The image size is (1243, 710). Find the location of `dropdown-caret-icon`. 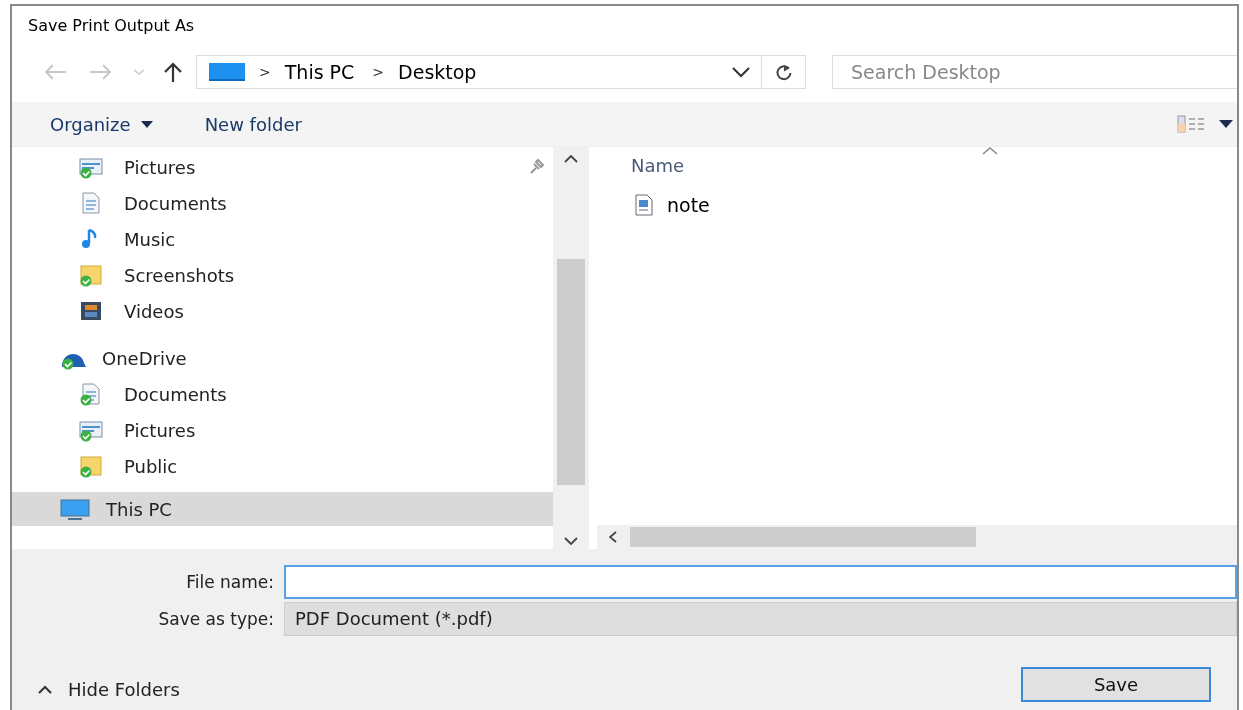

dropdown-caret-icon is located at coordinates (741, 72).